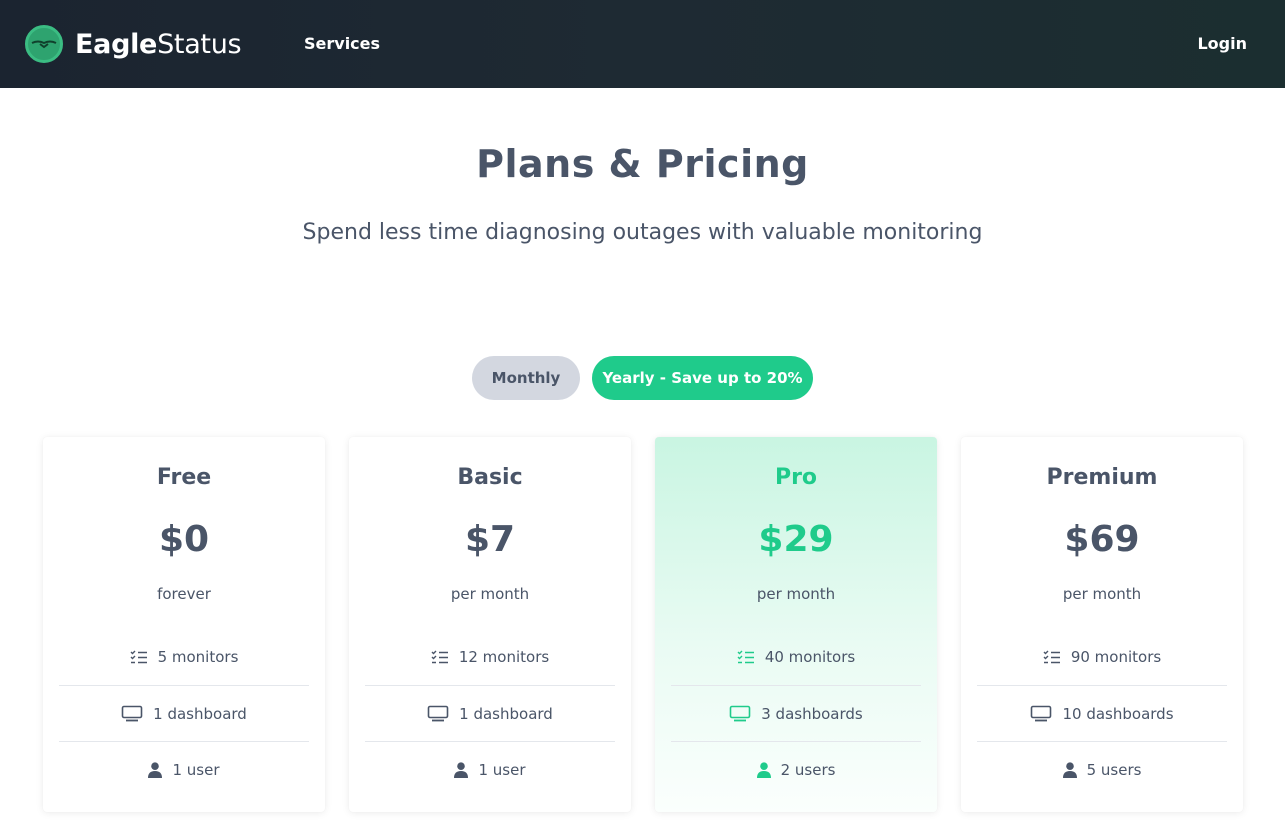 The image size is (1285, 839). Describe the element at coordinates (490, 539) in the screenshot. I see `plan-price: $7` at that location.